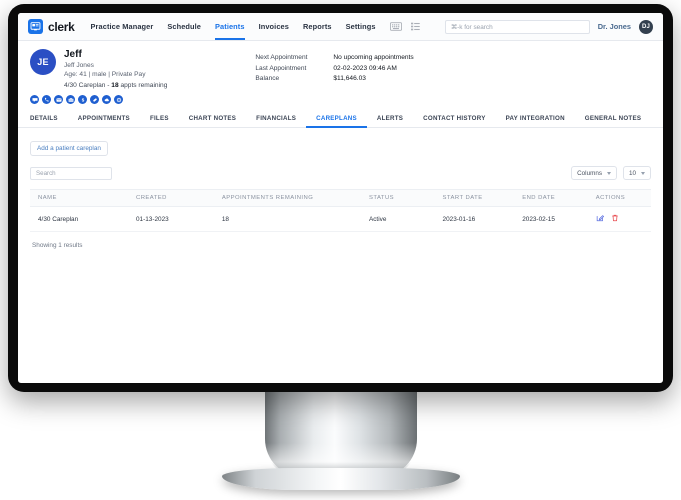 This screenshot has height=500, width=681. I want to click on detail-label-last-appointment: Last Appointment, so click(281, 68).